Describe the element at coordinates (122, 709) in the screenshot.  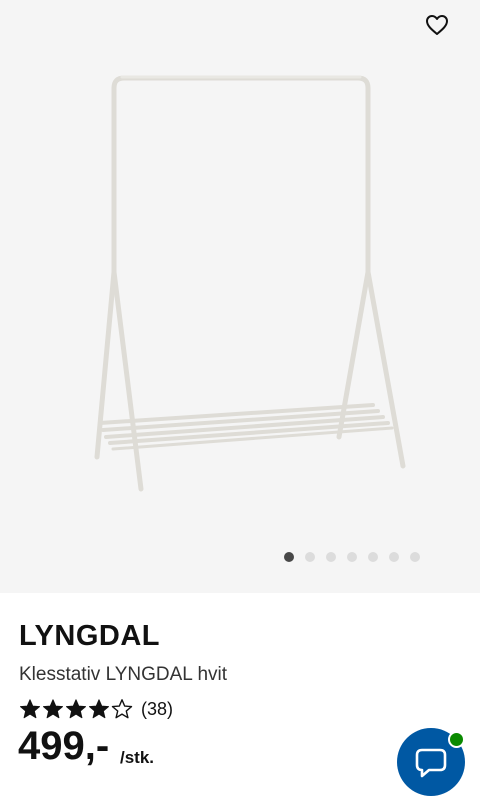
I see `star-outline-icon` at that location.